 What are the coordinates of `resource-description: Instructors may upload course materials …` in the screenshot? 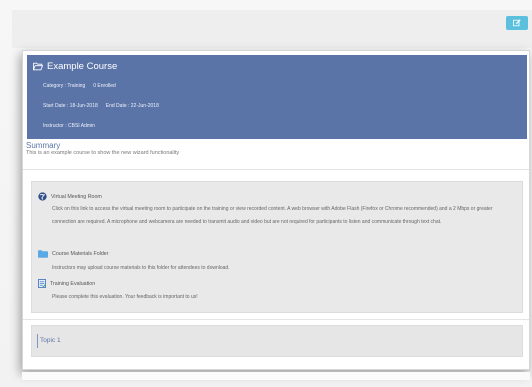 It's located at (141, 268).